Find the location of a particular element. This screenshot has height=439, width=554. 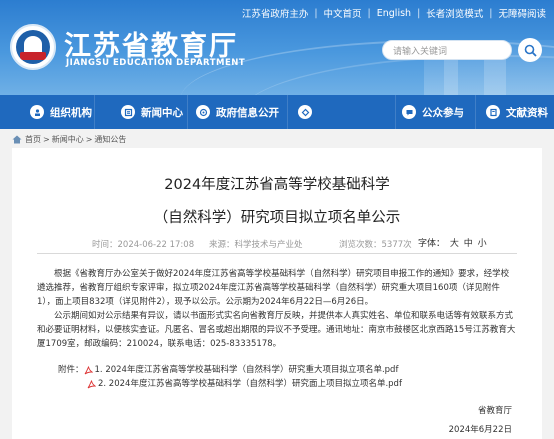

font-size-label: 字体： is located at coordinates (432, 244).